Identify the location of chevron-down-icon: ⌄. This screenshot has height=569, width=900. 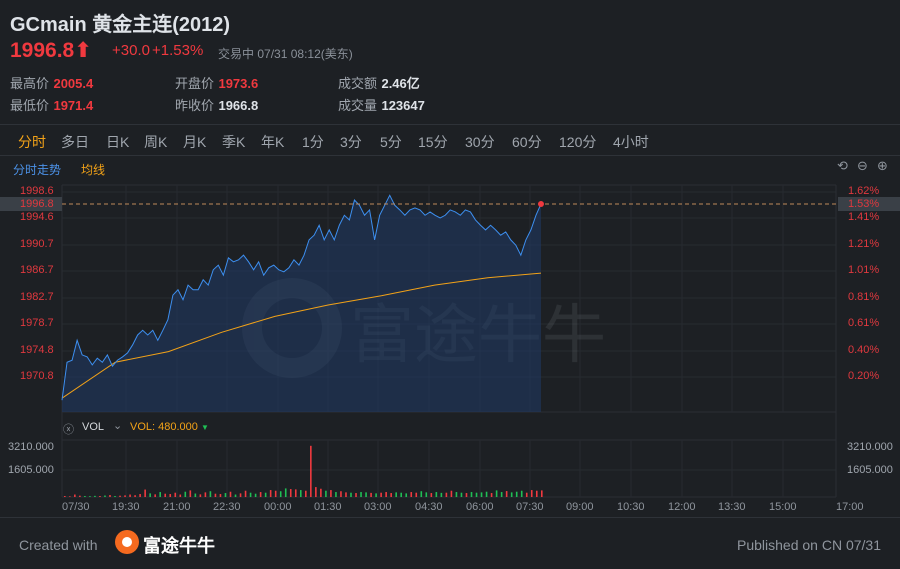
(117, 425).